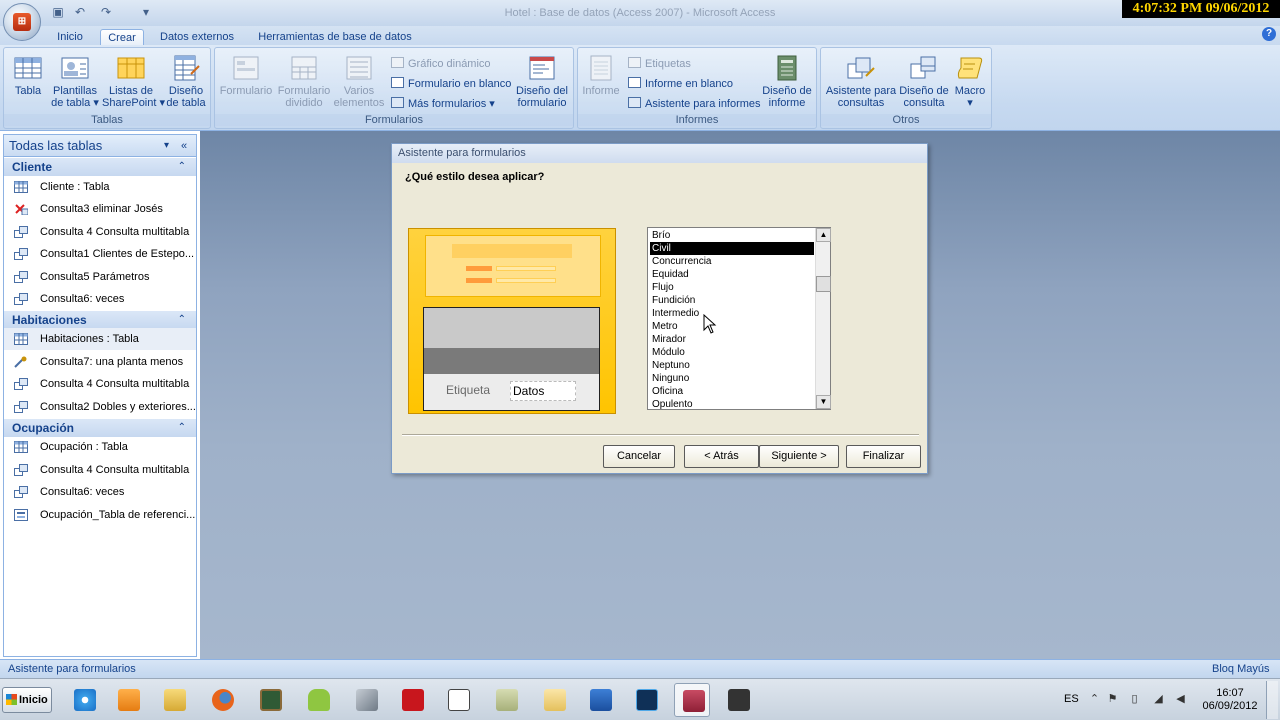 The width and height of the screenshot is (1280, 720). What do you see at coordinates (646, 700) in the screenshot?
I see `taskbar-photoshop` at bounding box center [646, 700].